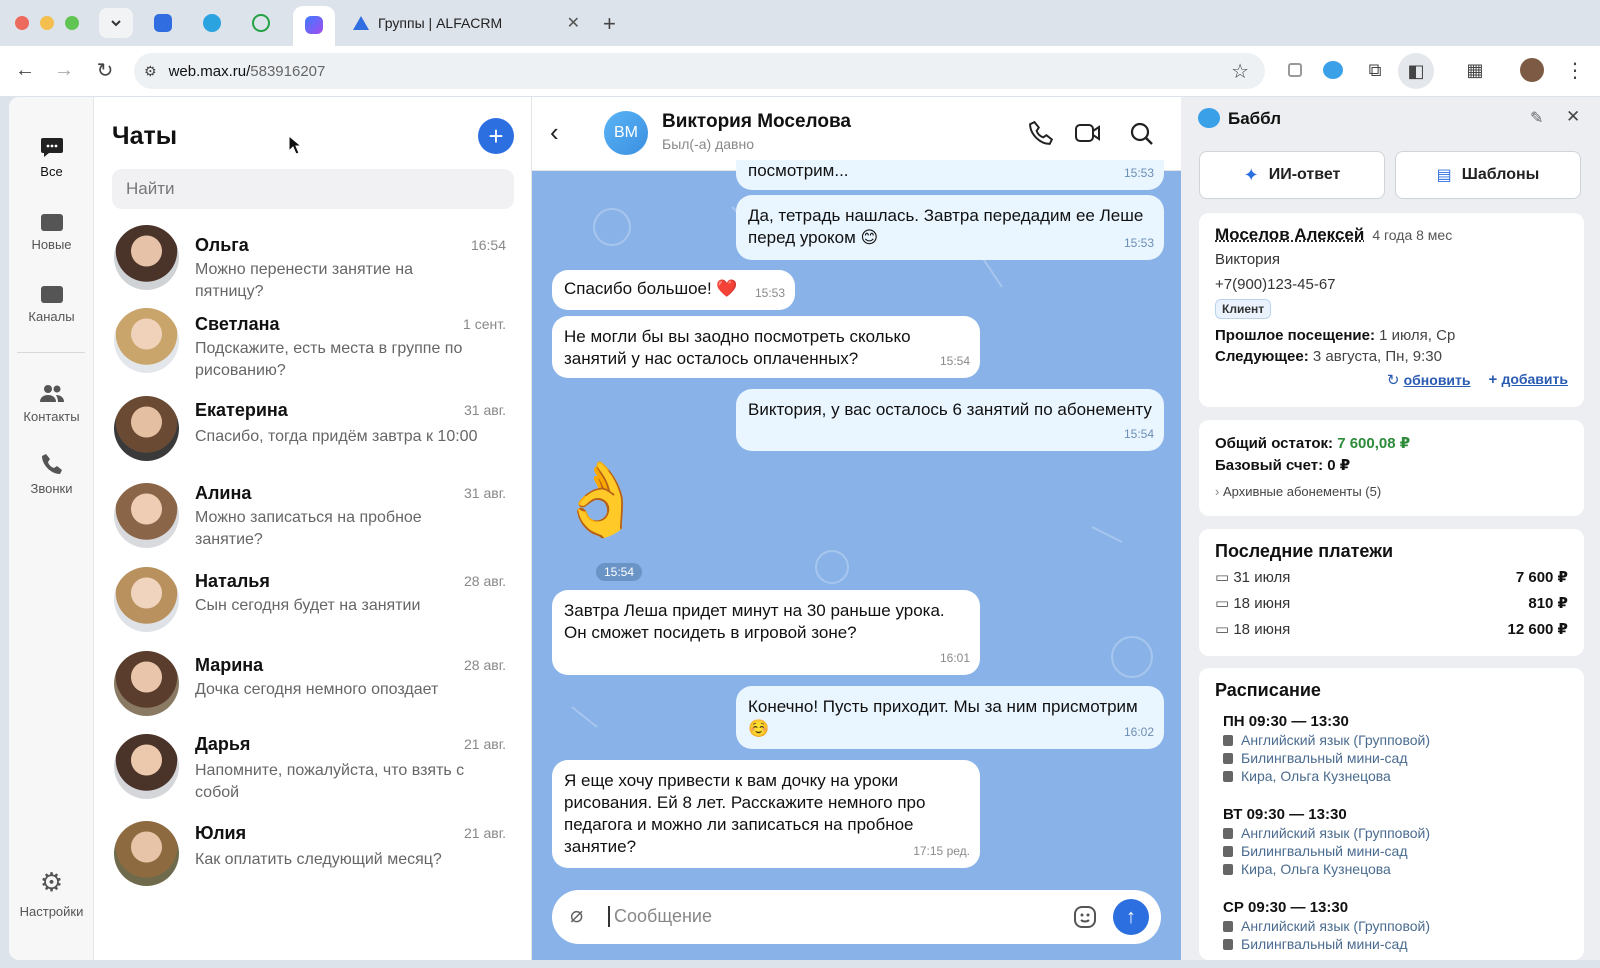 The height and width of the screenshot is (968, 1600). Describe the element at coordinates (1304, 174) in the screenshot. I see `ai-reply-label: ИИ-ответ` at that location.